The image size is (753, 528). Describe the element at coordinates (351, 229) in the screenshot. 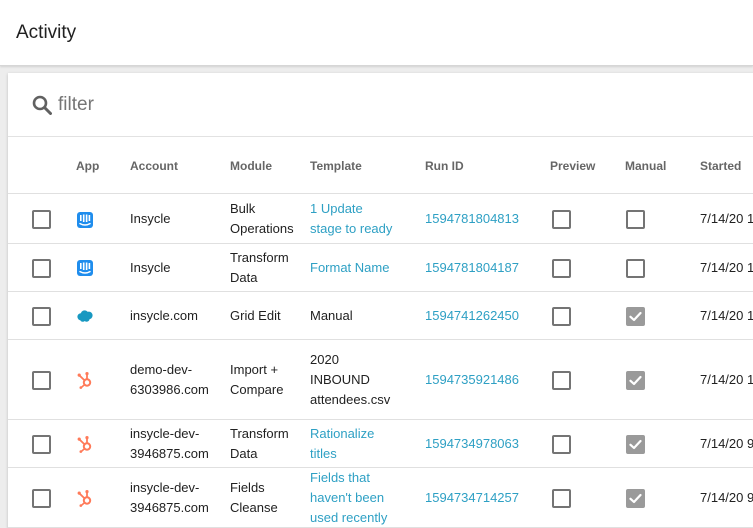

I see `template-link-line: stage to ready` at that location.